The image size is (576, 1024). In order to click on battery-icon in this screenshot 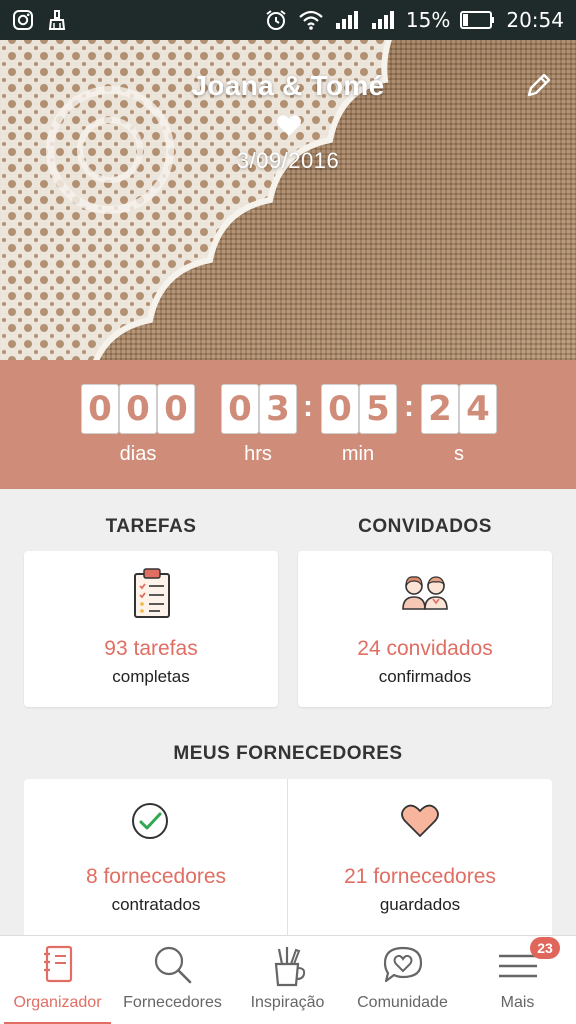, I will do `click(478, 20)`.